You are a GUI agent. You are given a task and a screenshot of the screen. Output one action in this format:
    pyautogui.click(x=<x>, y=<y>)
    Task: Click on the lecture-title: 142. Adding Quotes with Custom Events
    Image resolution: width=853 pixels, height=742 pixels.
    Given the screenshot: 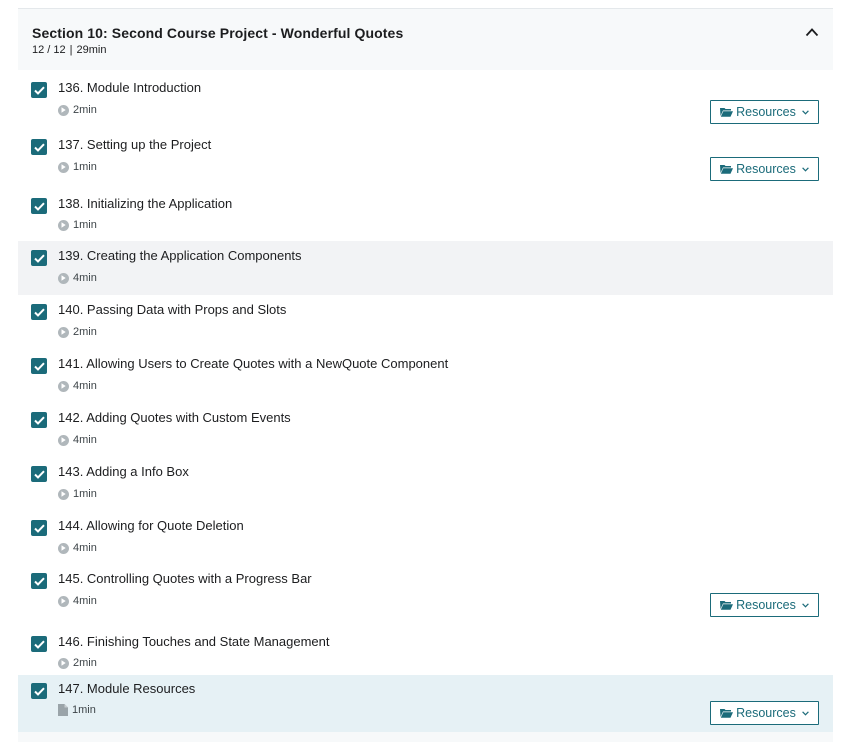 What is the action you would take?
    pyautogui.click(x=174, y=417)
    